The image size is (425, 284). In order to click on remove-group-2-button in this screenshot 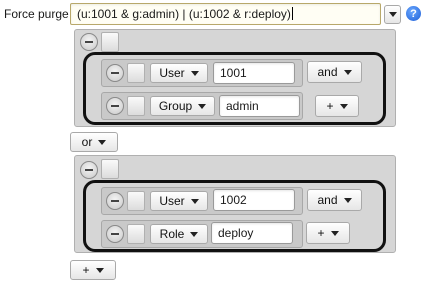, I will do `click(89, 170)`.